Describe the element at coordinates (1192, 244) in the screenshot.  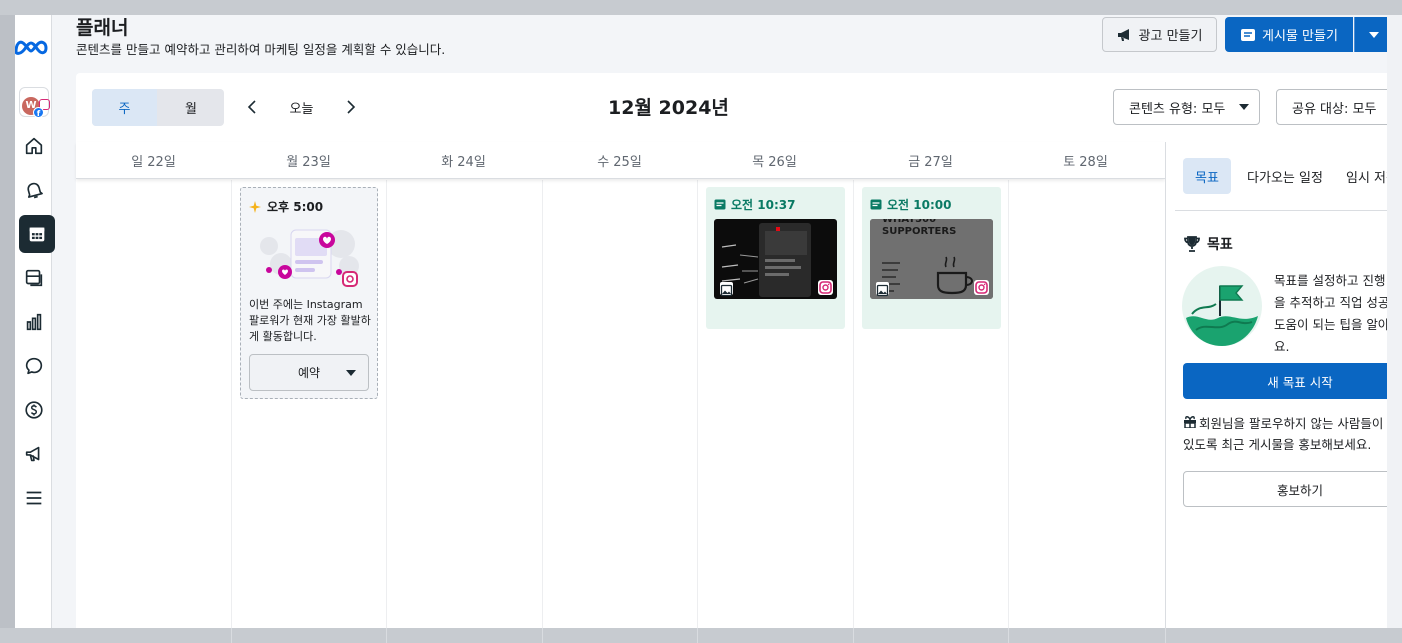
I see `trophy-icon` at that location.